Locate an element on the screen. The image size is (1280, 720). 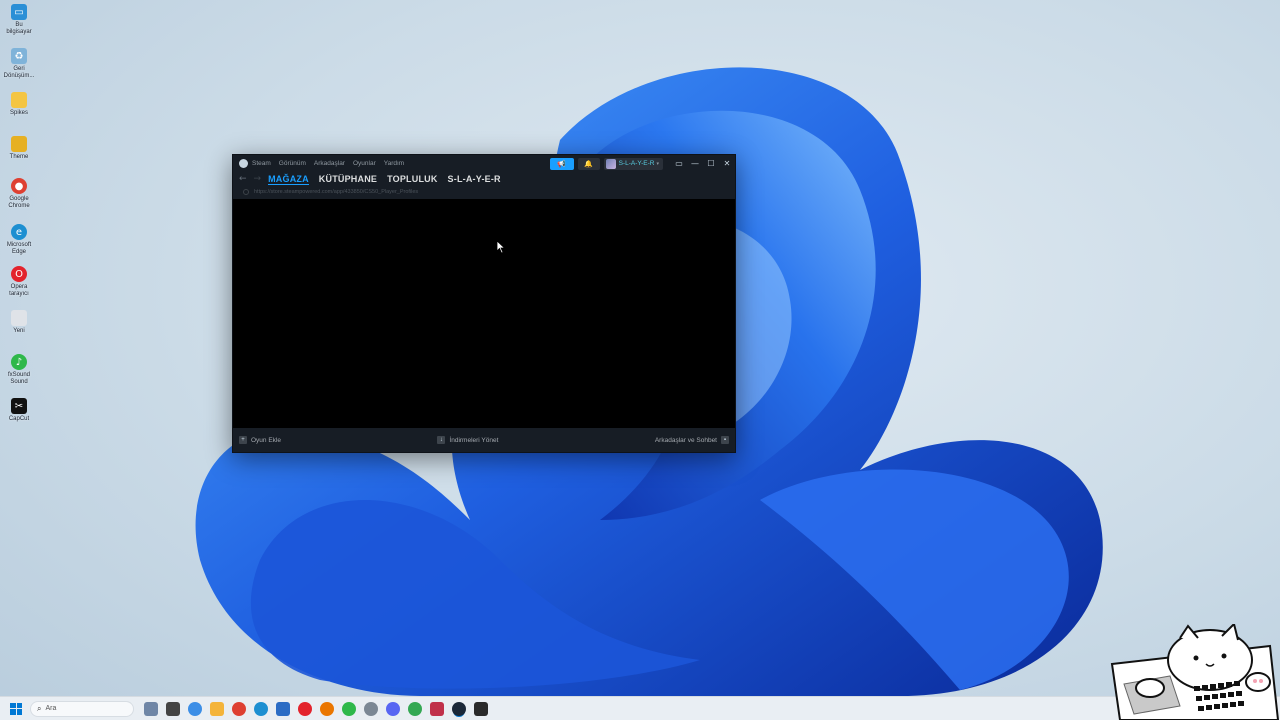
bell-icon: 🔔 is located at coordinates (588, 163).